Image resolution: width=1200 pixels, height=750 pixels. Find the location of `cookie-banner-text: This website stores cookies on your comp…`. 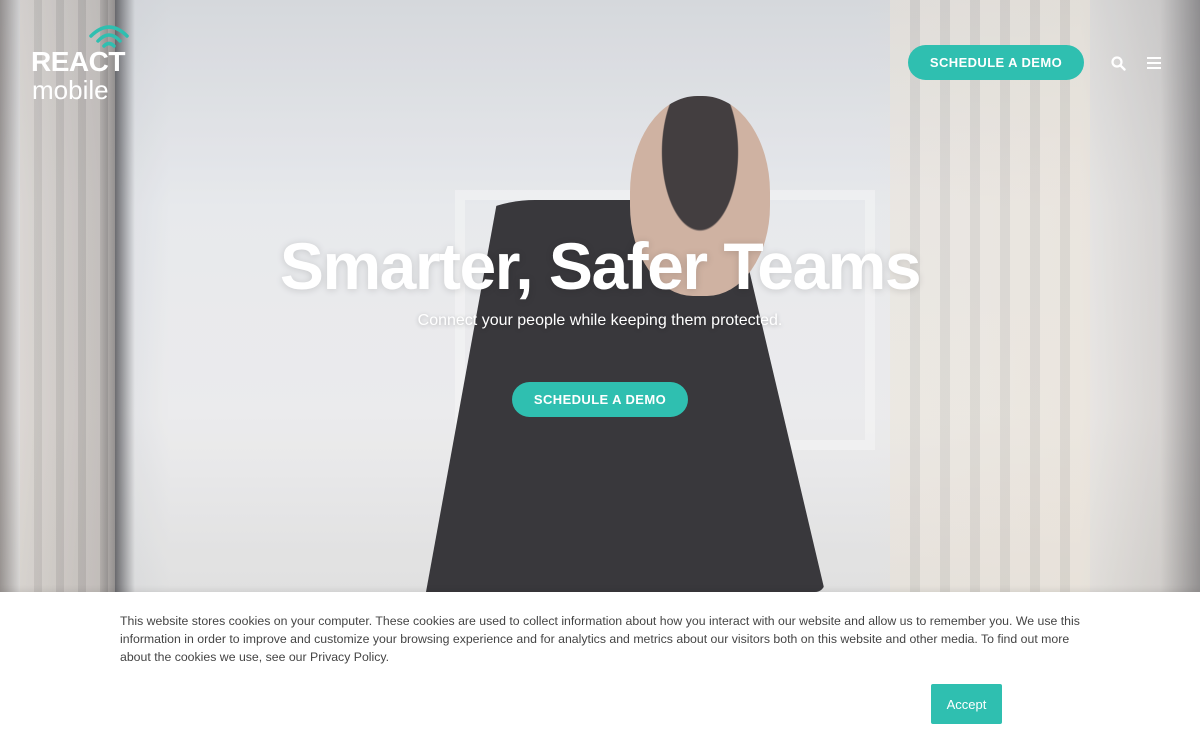

cookie-banner-text: This website stores cookies on your comp… is located at coordinates (600, 639).